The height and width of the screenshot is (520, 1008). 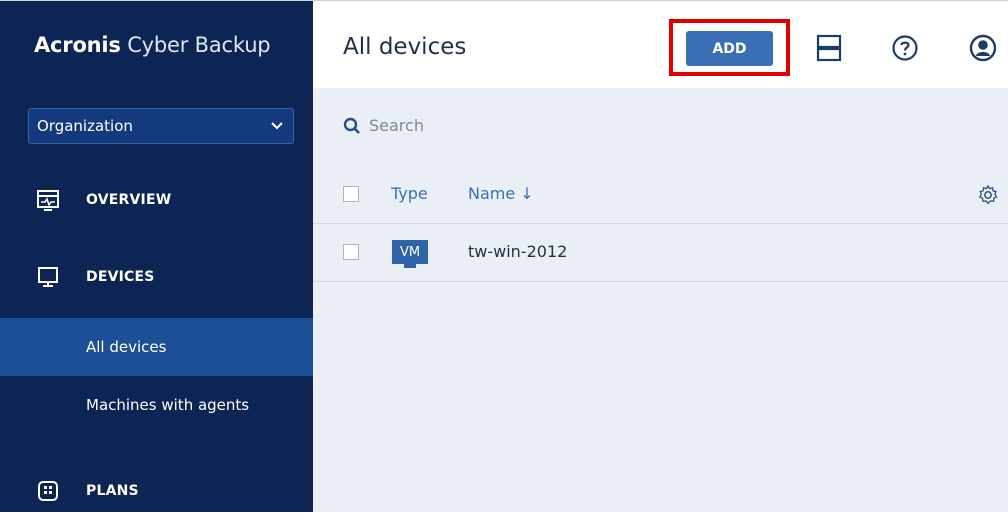 I want to click on sidebar-subitem-machines-with-agents: Machines with agents, so click(x=156, y=405).